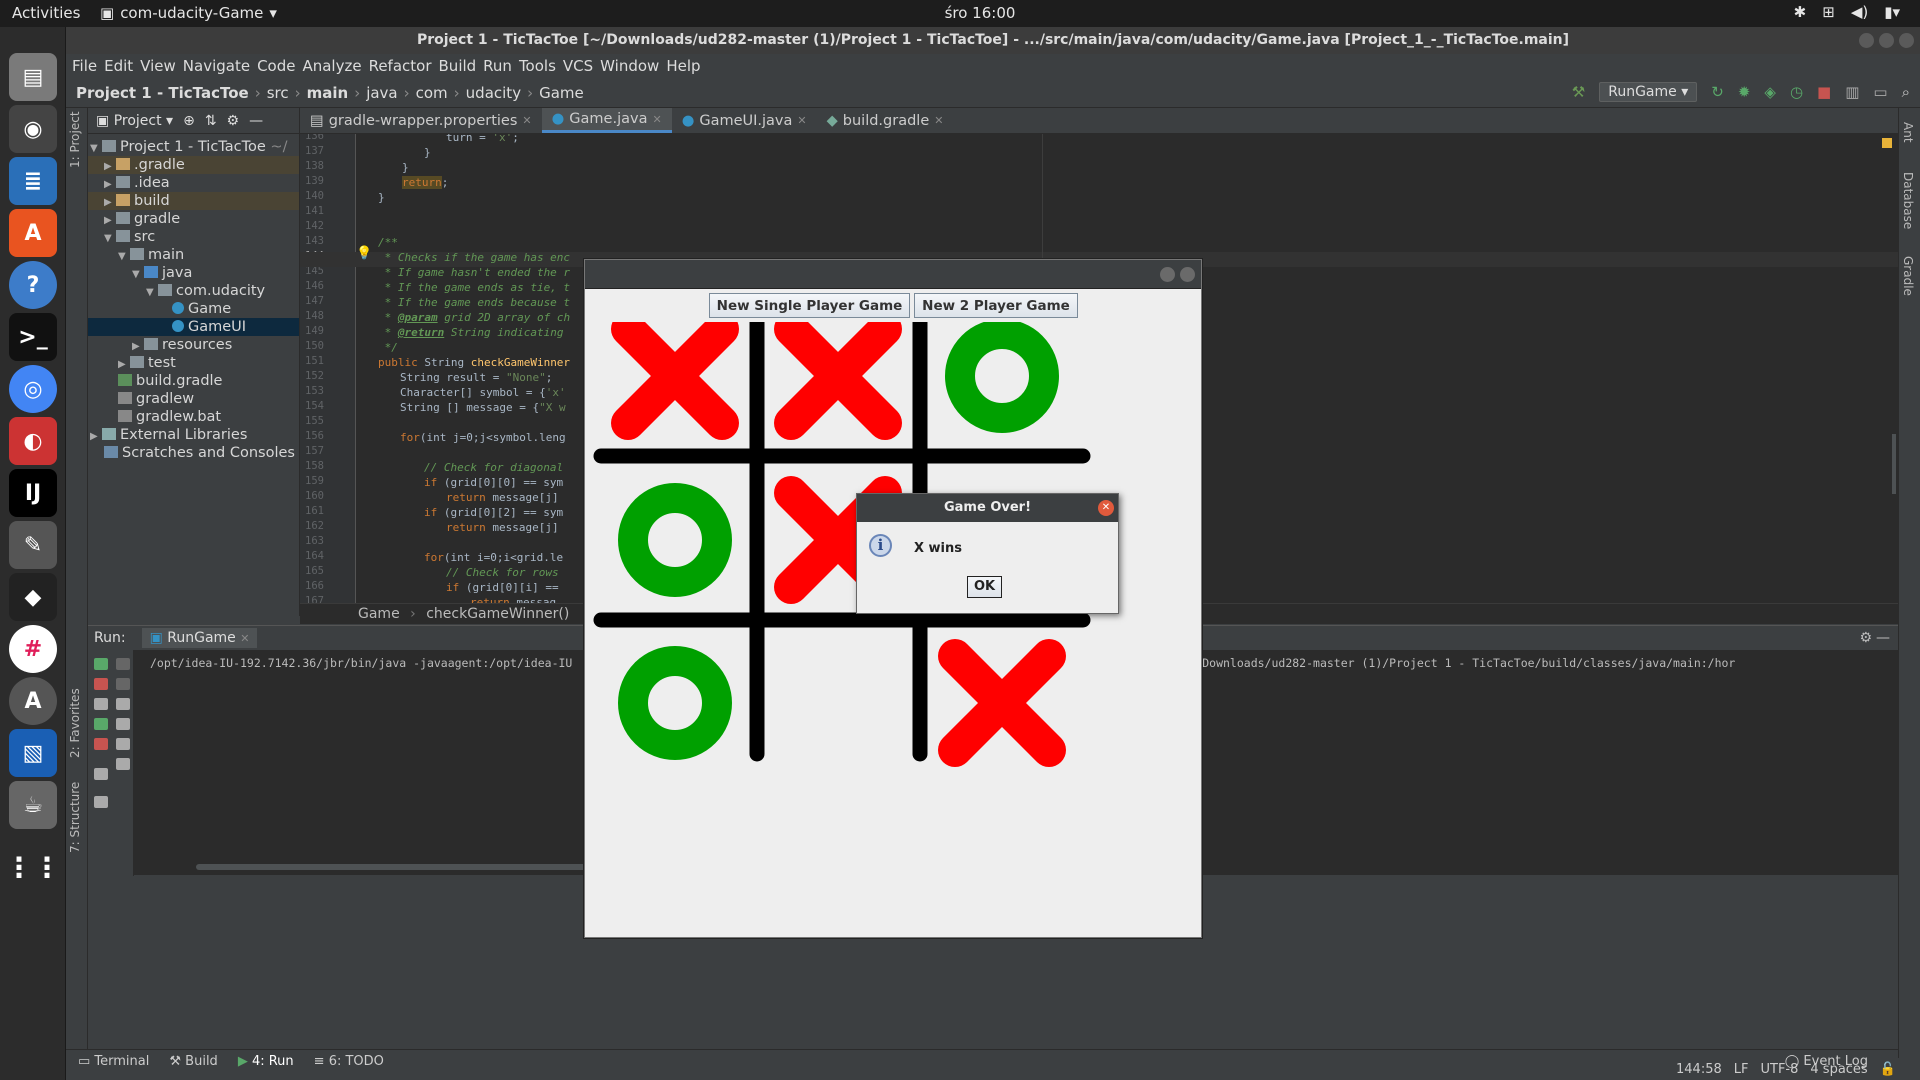 The image size is (1920, 1080). Describe the element at coordinates (193, 399) in the screenshot. I see `tree-node-gradlew: gradlew` at that location.